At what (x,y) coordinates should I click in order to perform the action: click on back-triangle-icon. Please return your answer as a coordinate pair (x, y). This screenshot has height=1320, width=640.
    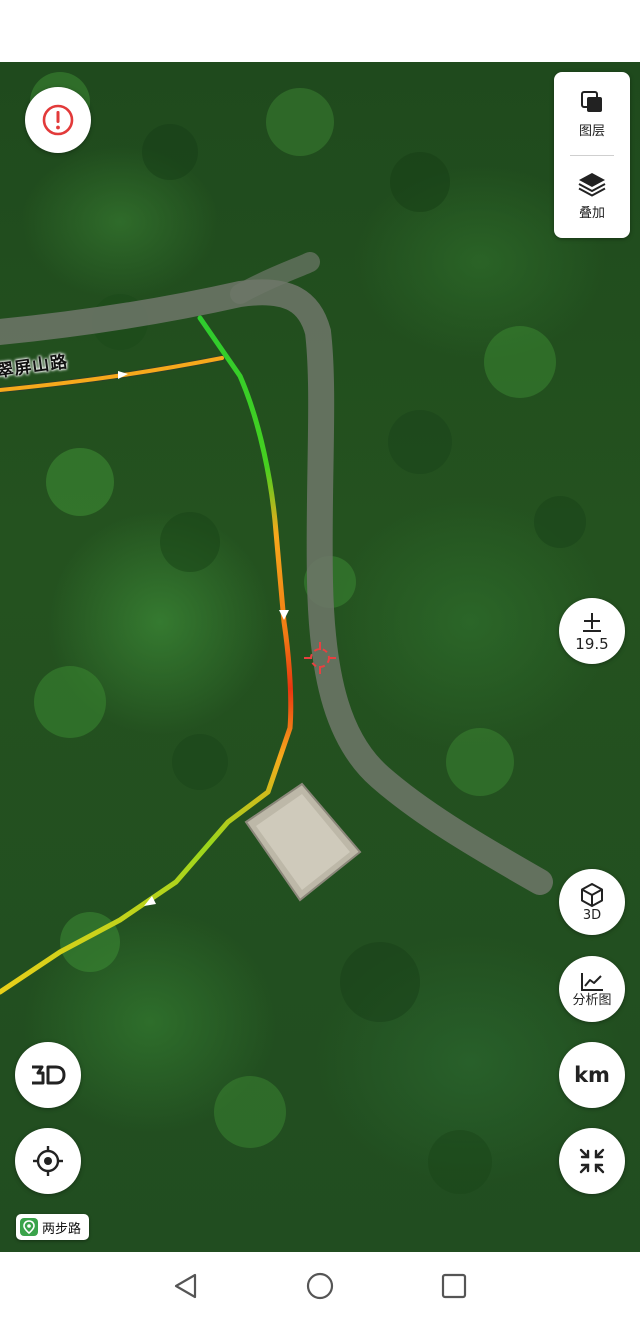
    Looking at the image, I should click on (185, 1286).